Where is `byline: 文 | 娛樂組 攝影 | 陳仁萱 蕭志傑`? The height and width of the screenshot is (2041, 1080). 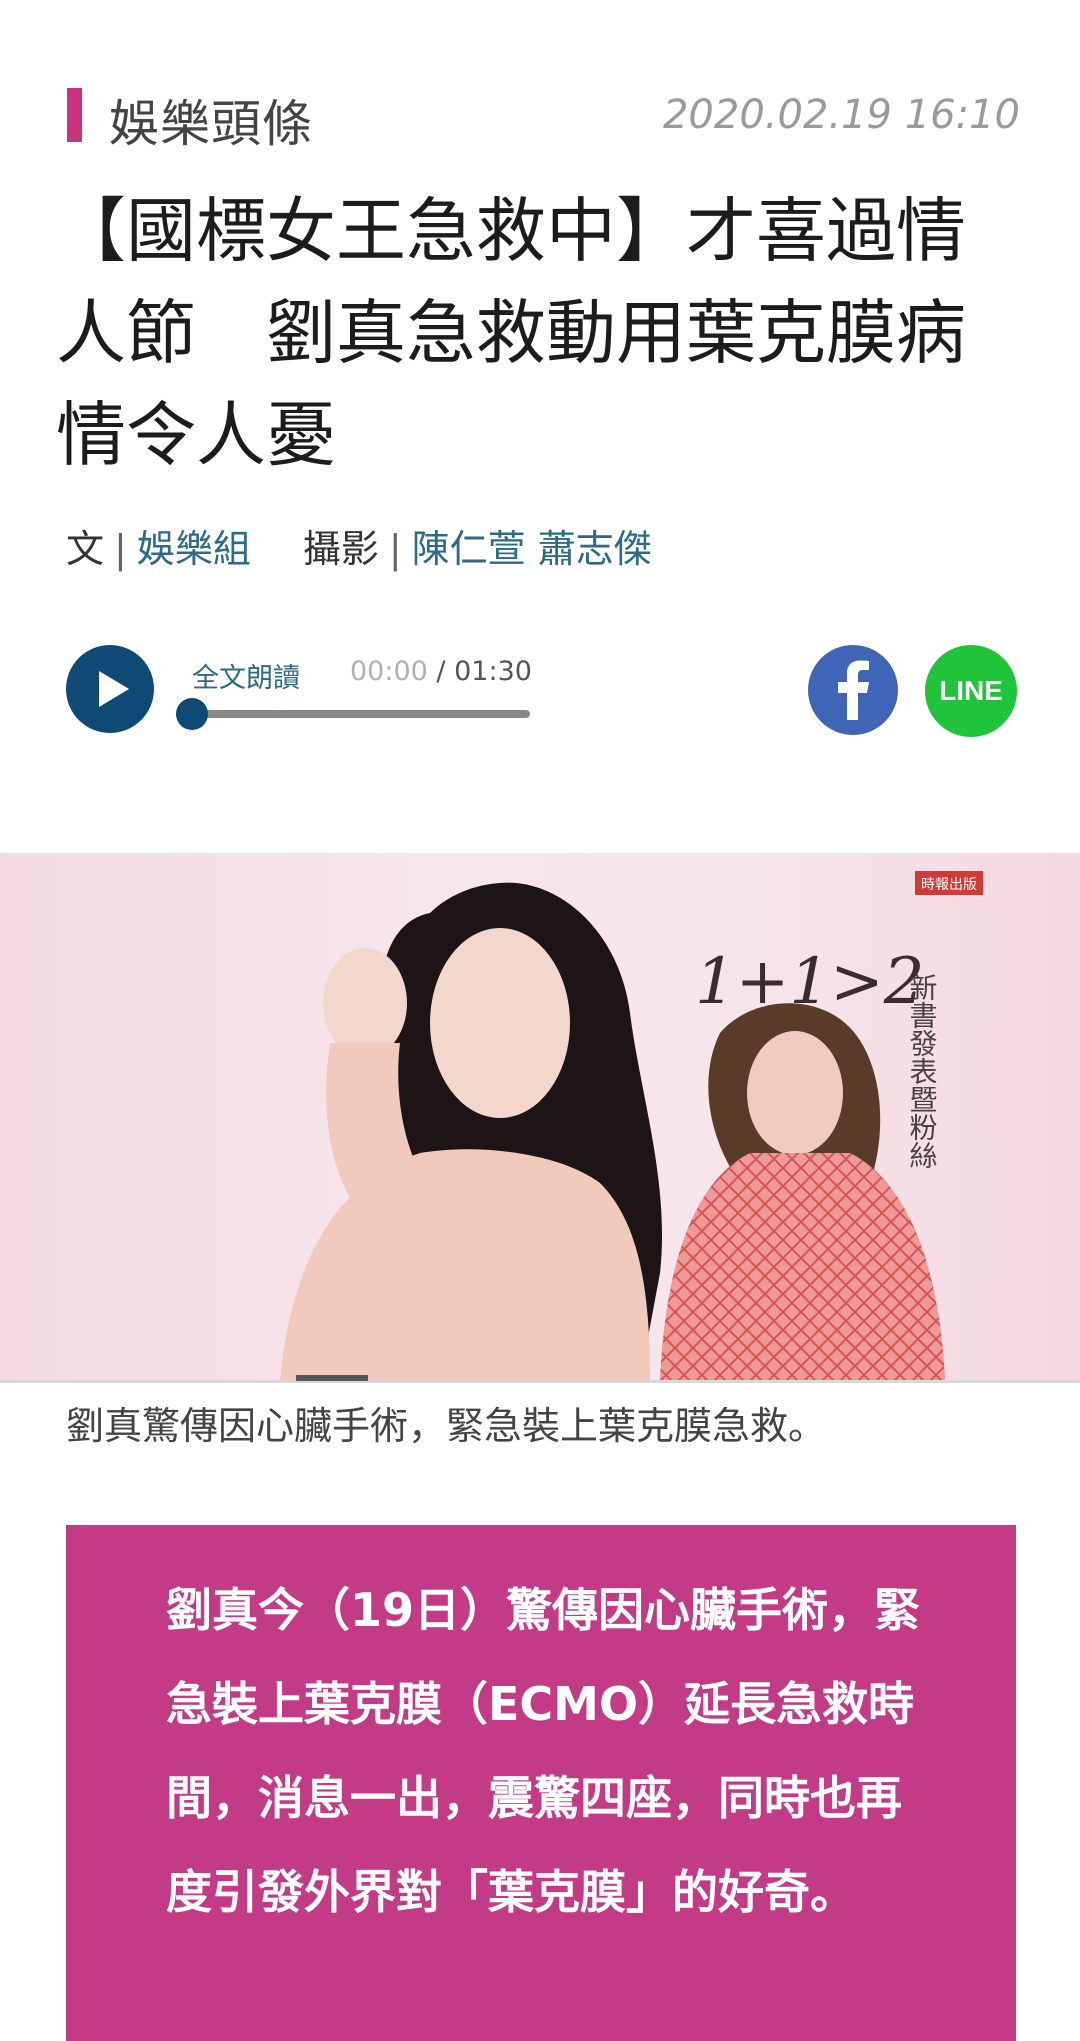
byline: 文 | 娛樂組 攝影 | 陳仁萱 蕭志傑 is located at coordinates (359, 545).